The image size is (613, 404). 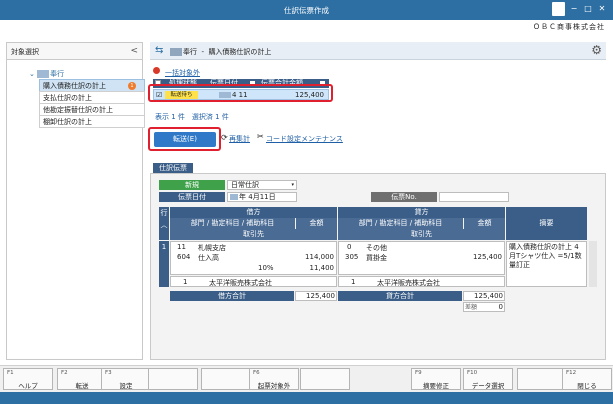 What do you see at coordinates (484, 223) in the screenshot?
I see `credit-amount-header: 金額` at bounding box center [484, 223].